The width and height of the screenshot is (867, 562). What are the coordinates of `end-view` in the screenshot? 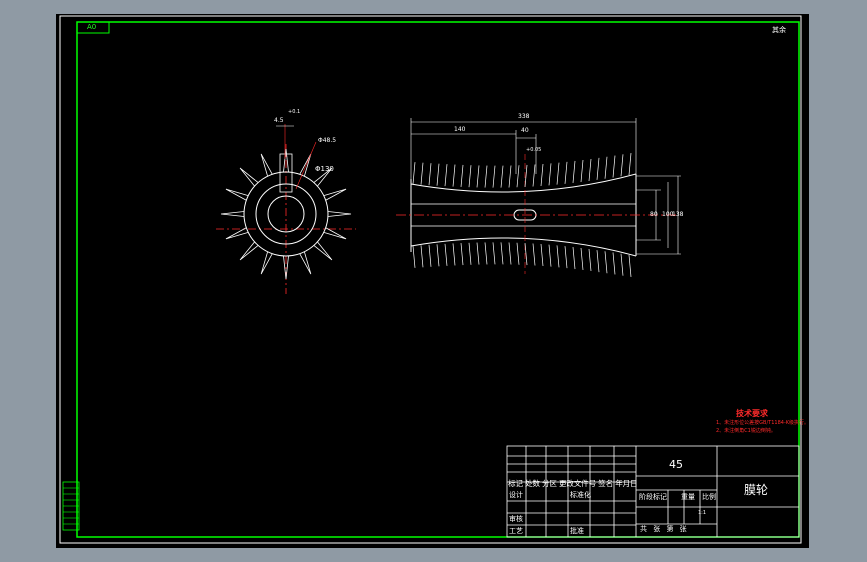 It's located at (286, 209).